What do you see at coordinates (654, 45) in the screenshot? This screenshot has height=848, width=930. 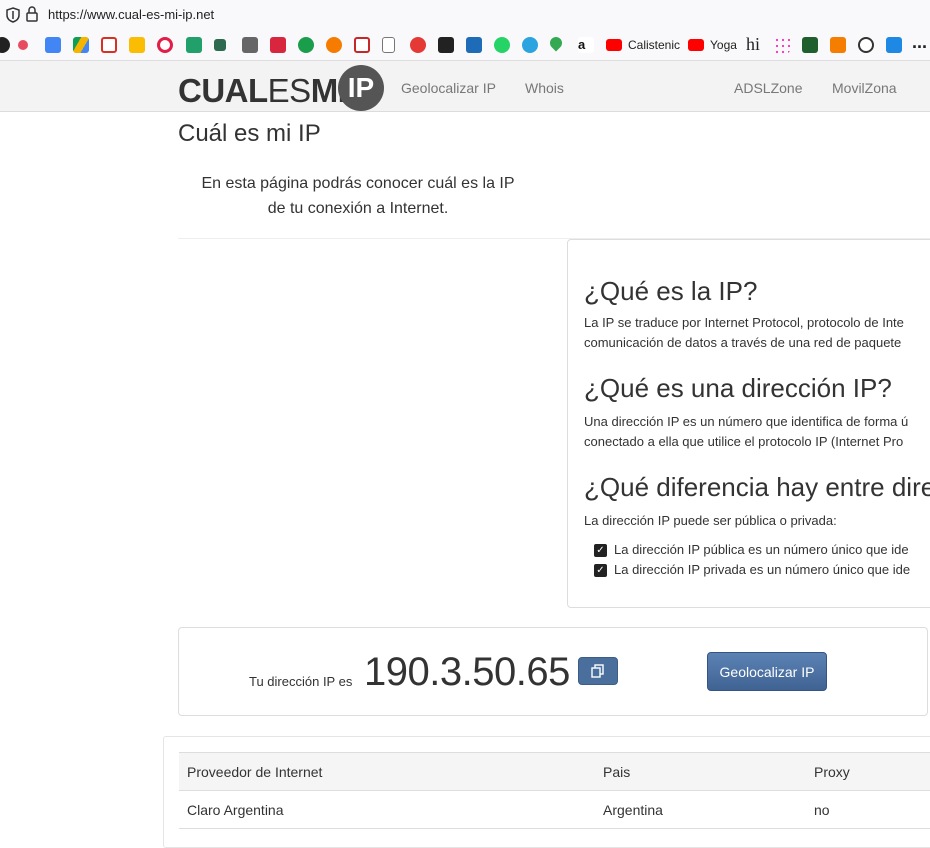 I see `bookmark-label: Calistenic` at bounding box center [654, 45].